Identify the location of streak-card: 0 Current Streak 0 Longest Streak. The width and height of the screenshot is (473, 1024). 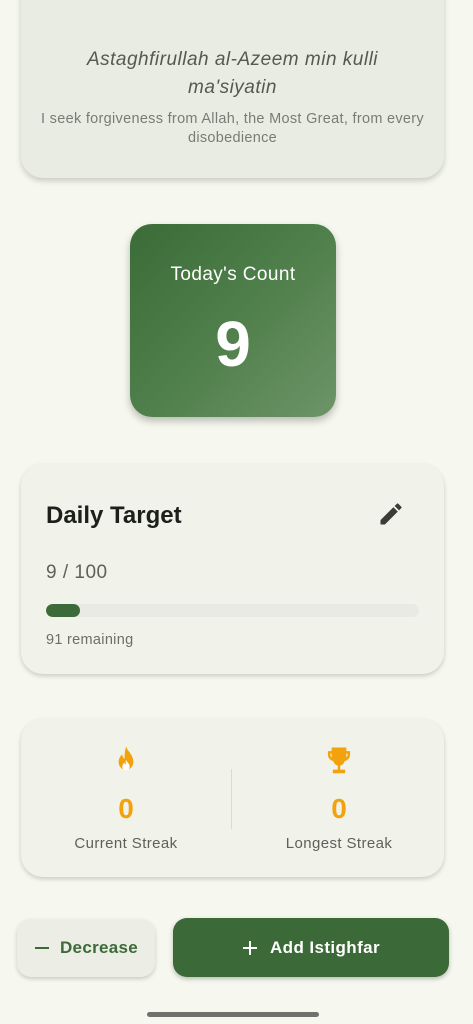
(232, 798).